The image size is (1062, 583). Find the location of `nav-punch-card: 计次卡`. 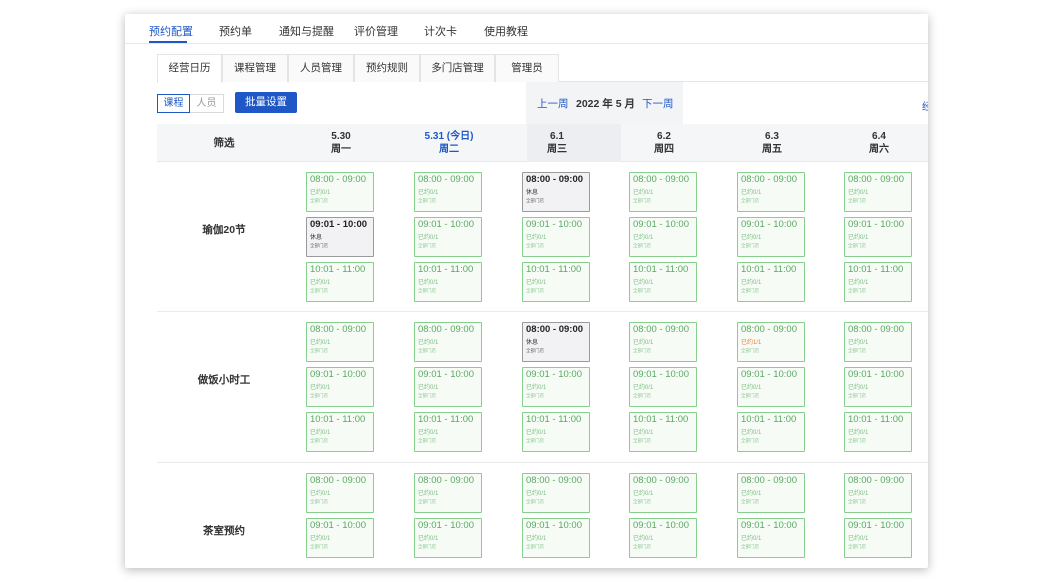

nav-punch-card: 计次卡 is located at coordinates (440, 31).